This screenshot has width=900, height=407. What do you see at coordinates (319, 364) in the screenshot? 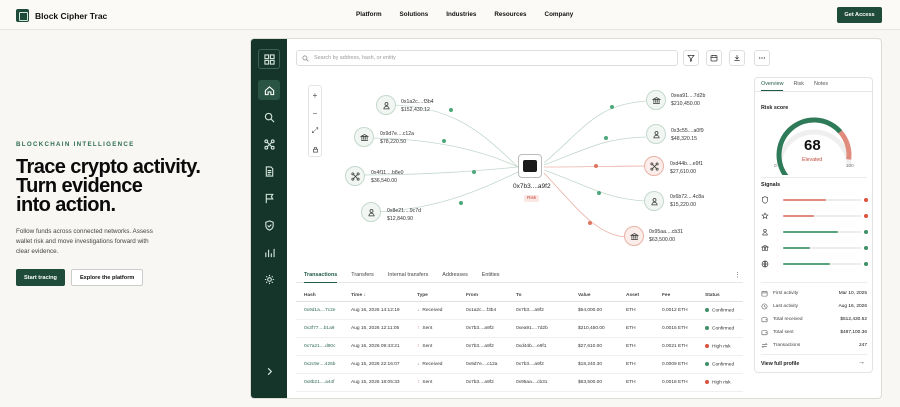
I see `cell-hash: 0x2c9e....426b` at bounding box center [319, 364].